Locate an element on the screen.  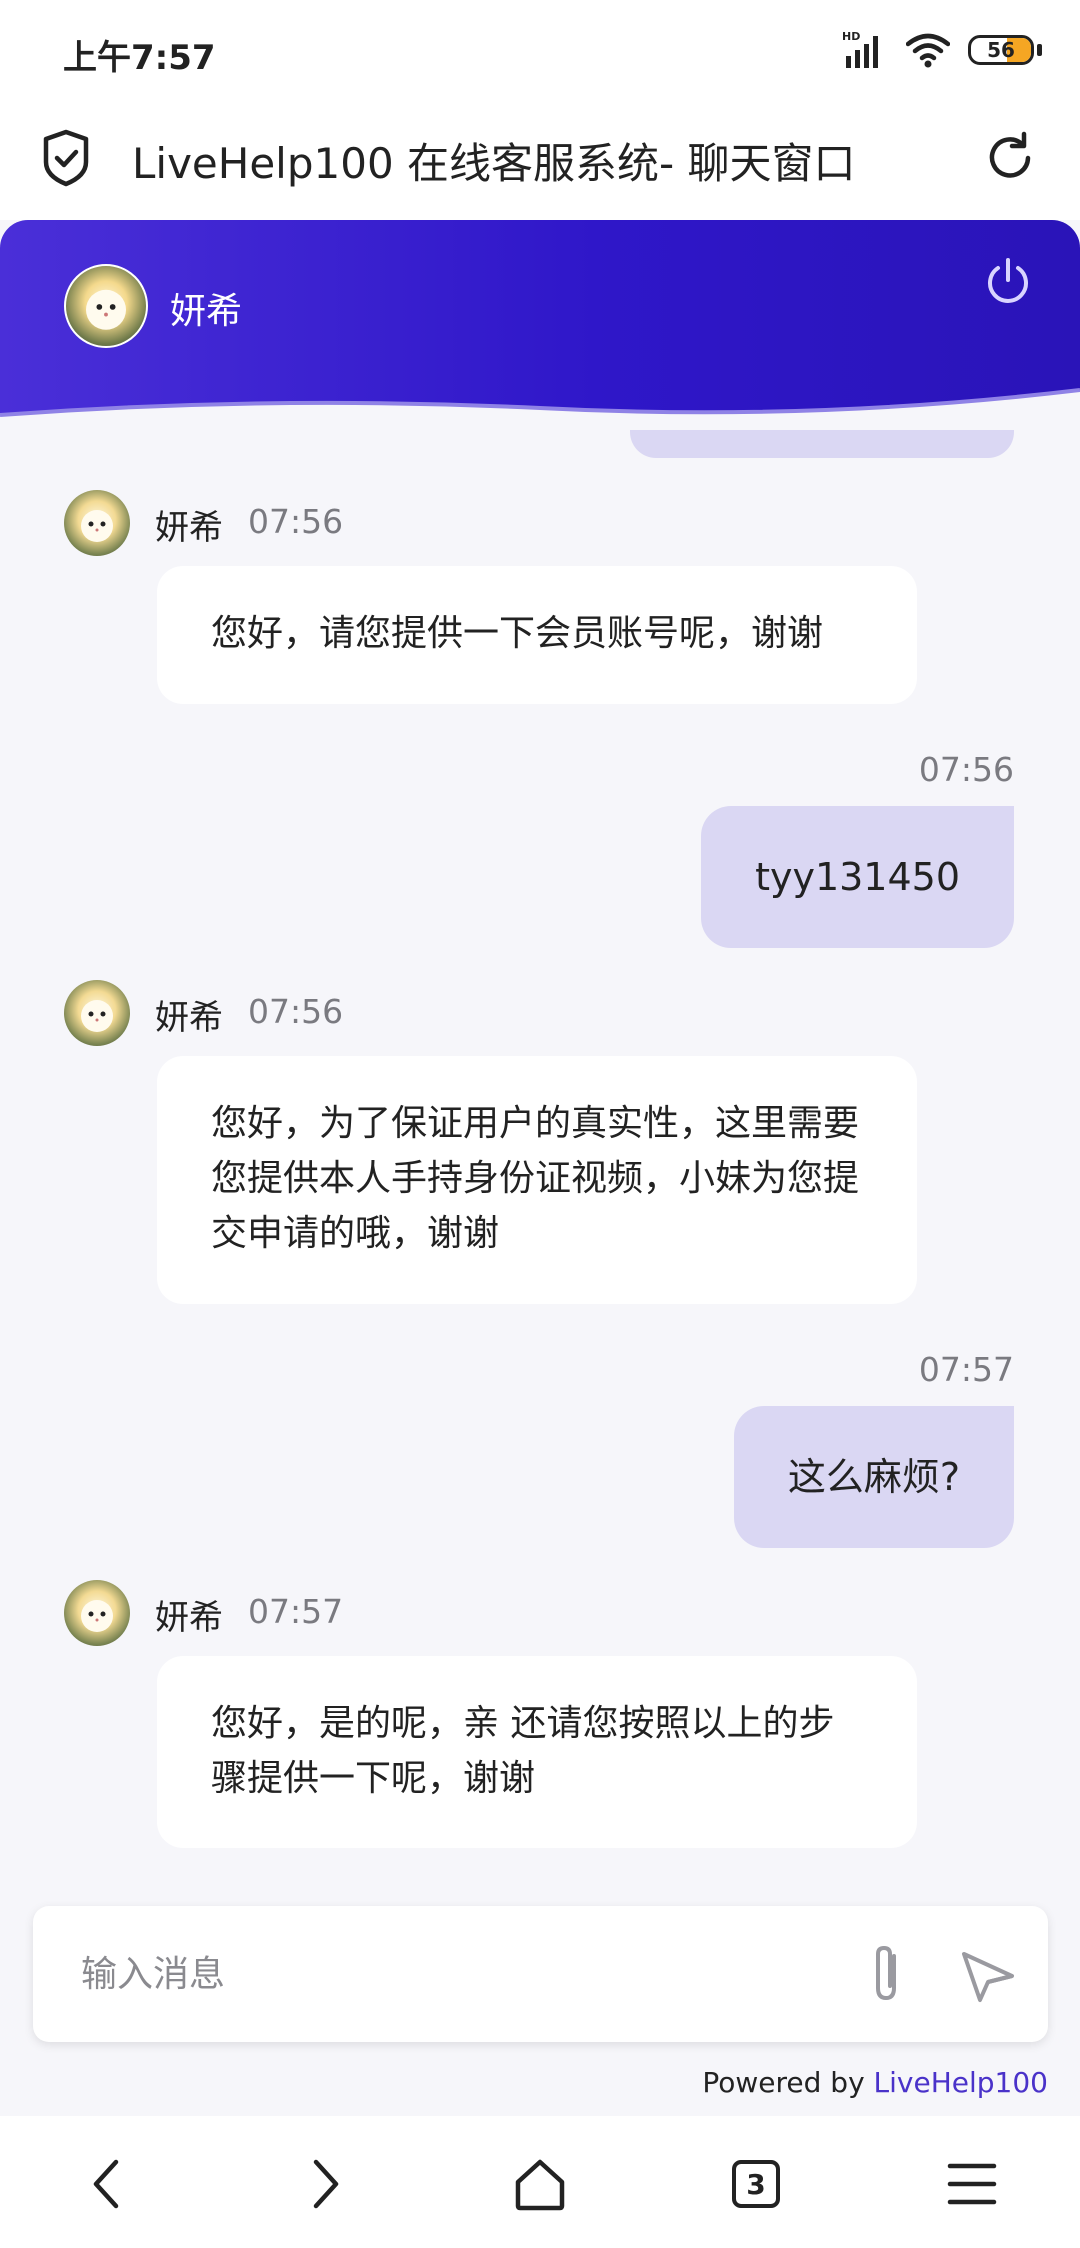
user-message-bubble: 这么麻烦? is located at coordinates (873, 1477).